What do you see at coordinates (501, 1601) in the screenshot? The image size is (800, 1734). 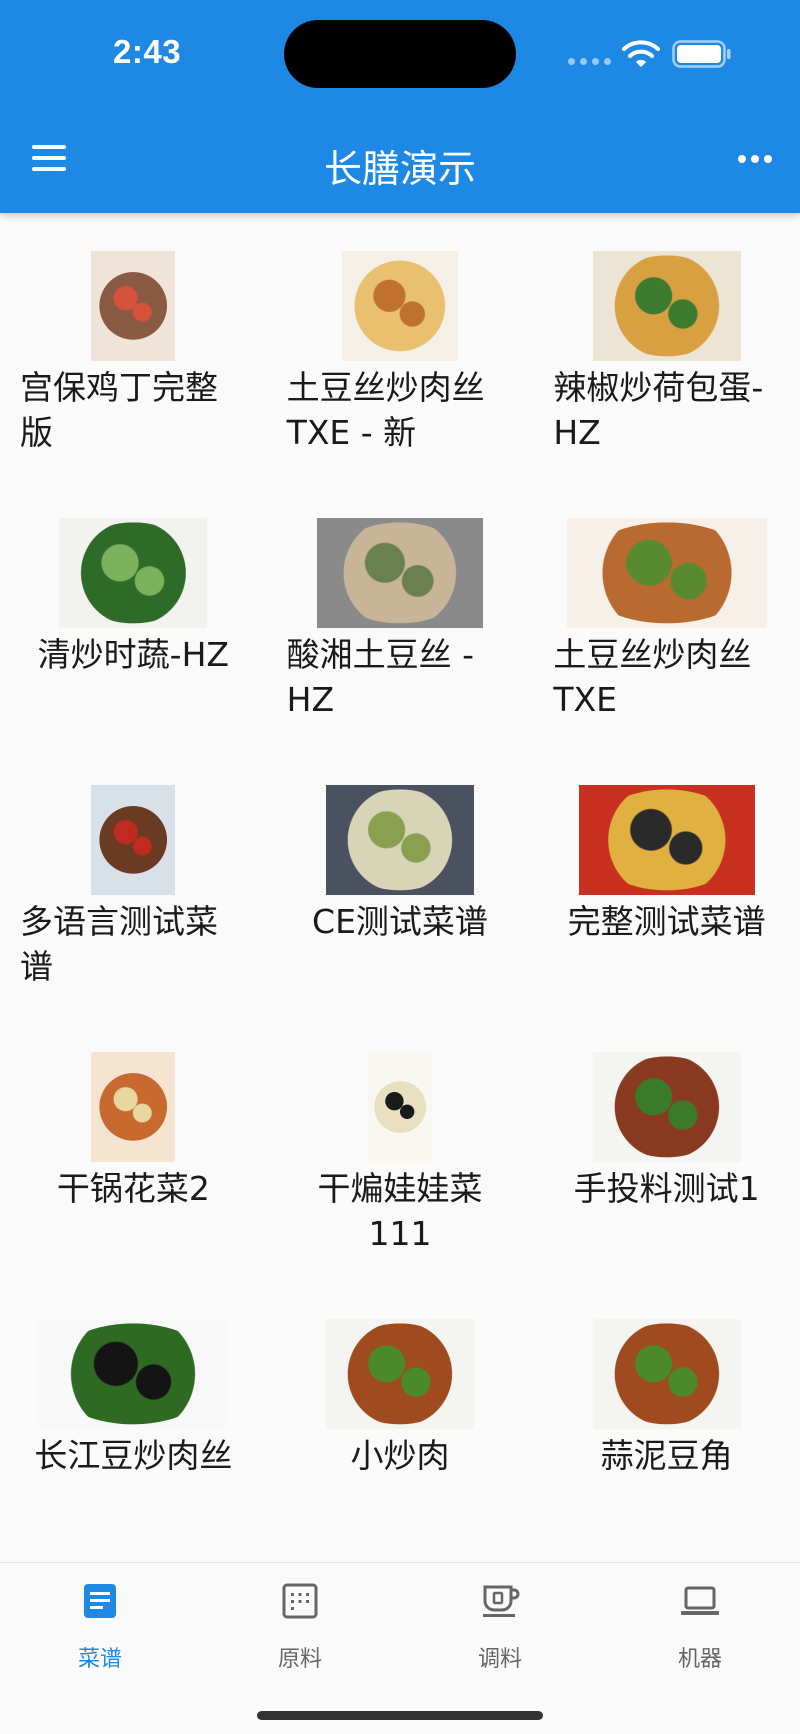 I see `seasoning-cup-icon` at bounding box center [501, 1601].